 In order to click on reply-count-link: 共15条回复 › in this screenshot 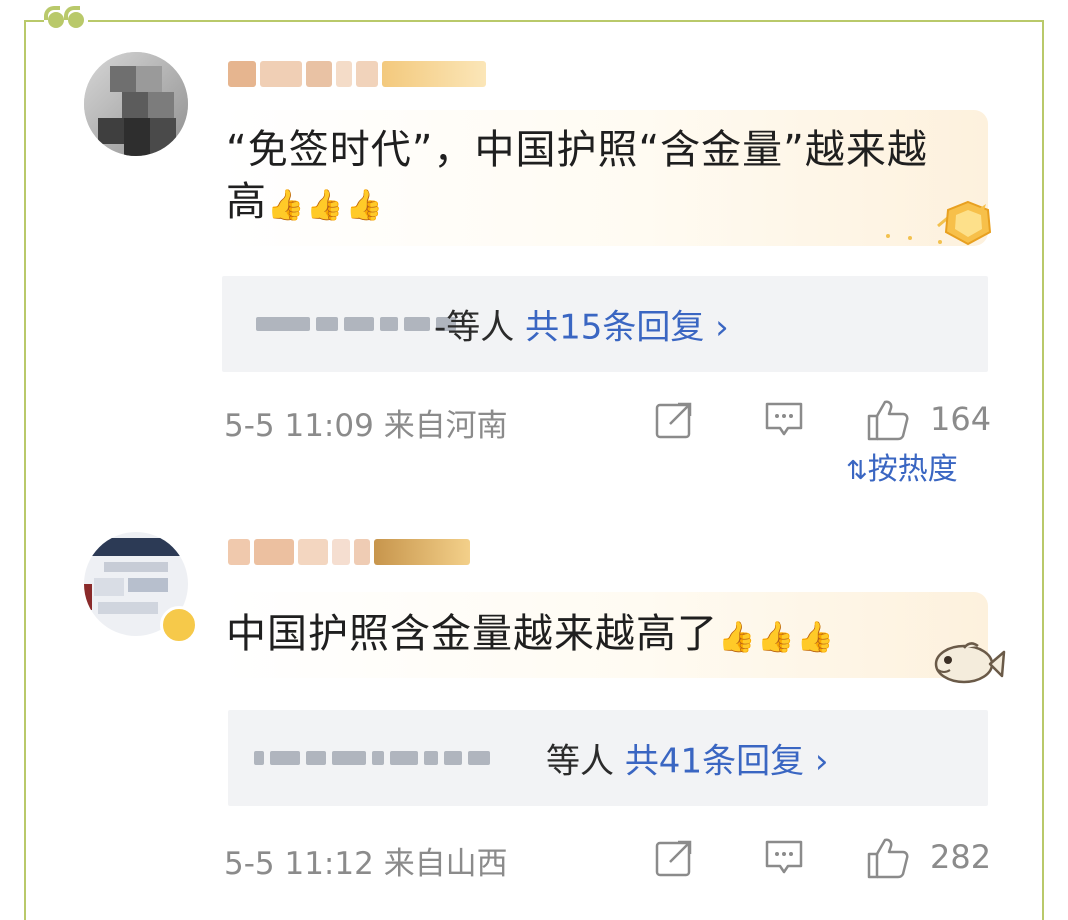, I will do `click(627, 328)`.